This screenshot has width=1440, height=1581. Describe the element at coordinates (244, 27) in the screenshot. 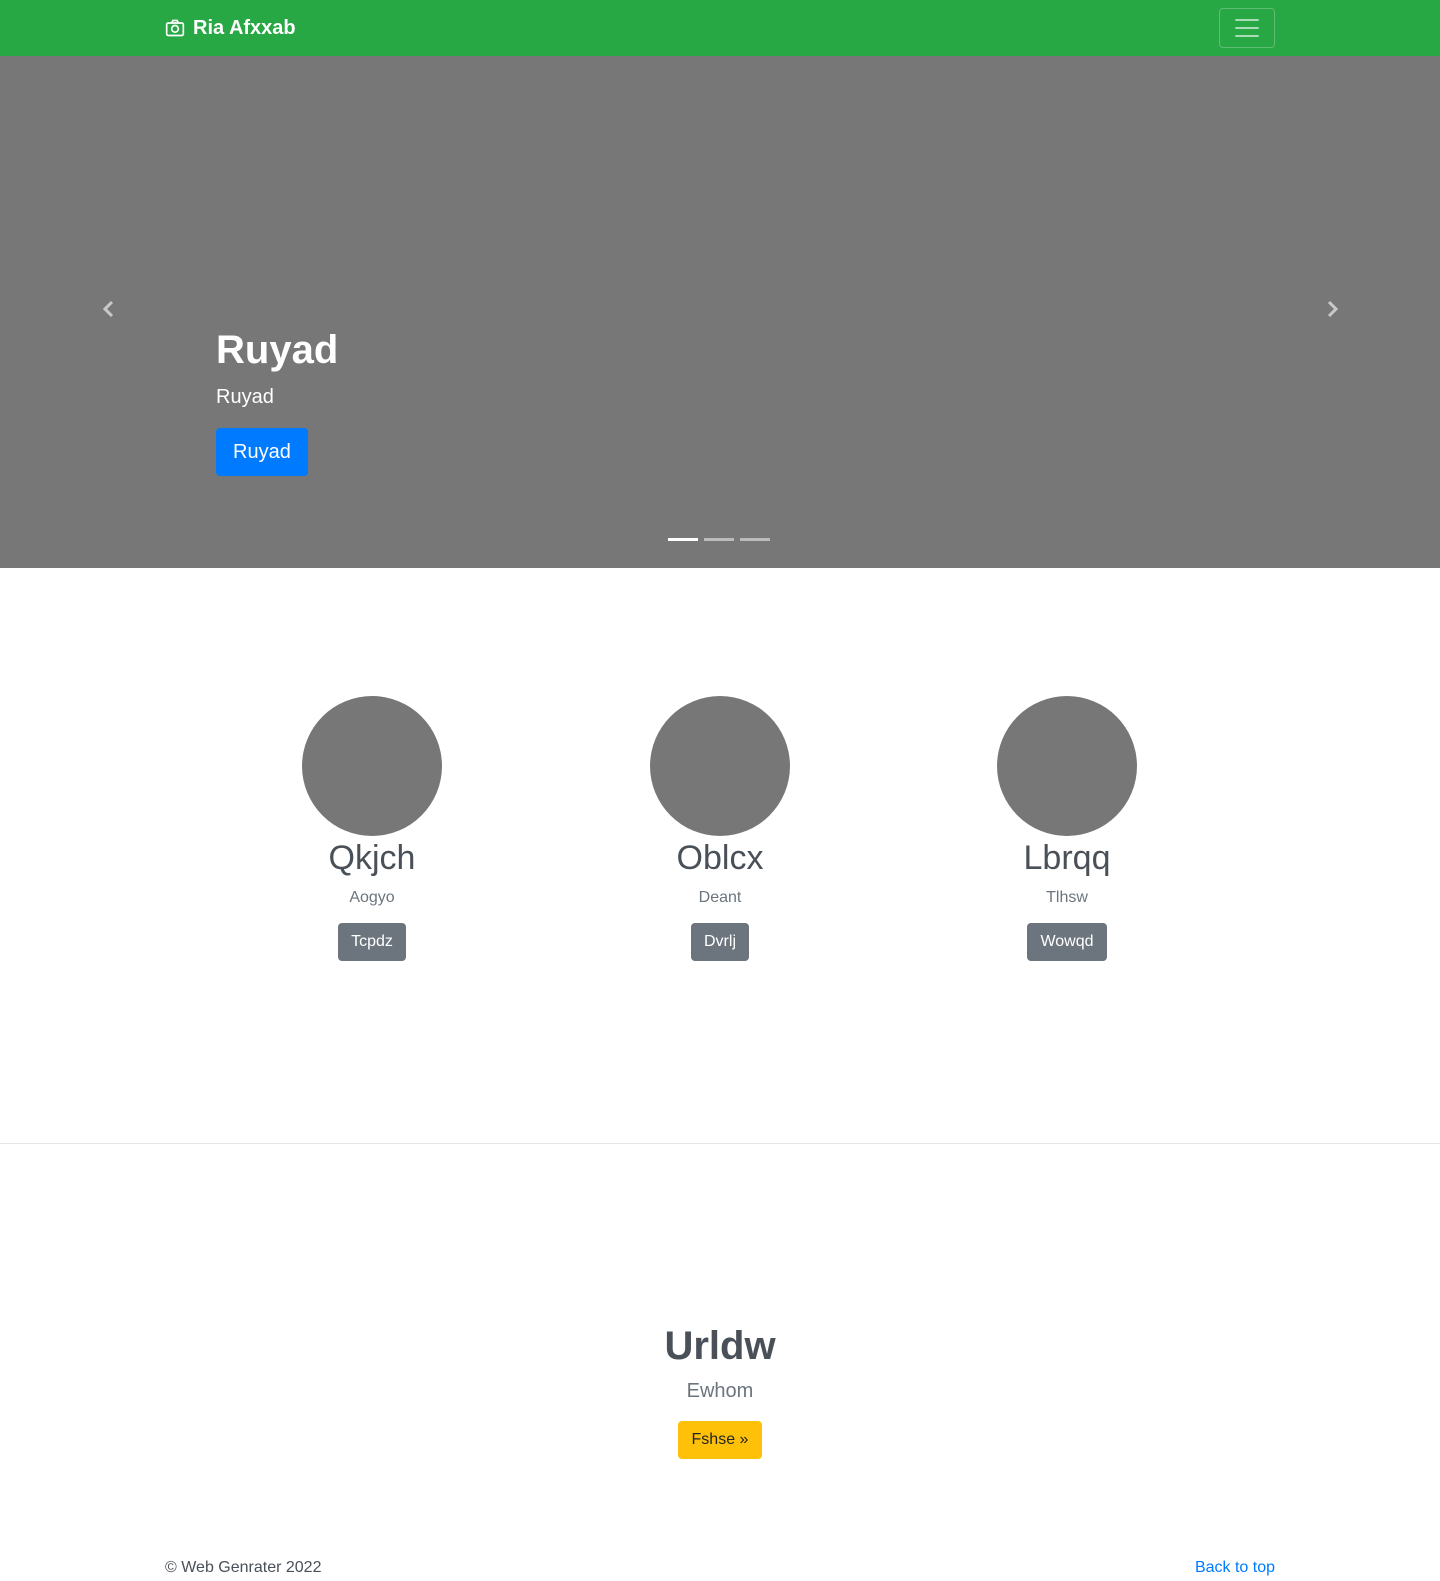

I see `brand-name: Ria Afxxab` at that location.